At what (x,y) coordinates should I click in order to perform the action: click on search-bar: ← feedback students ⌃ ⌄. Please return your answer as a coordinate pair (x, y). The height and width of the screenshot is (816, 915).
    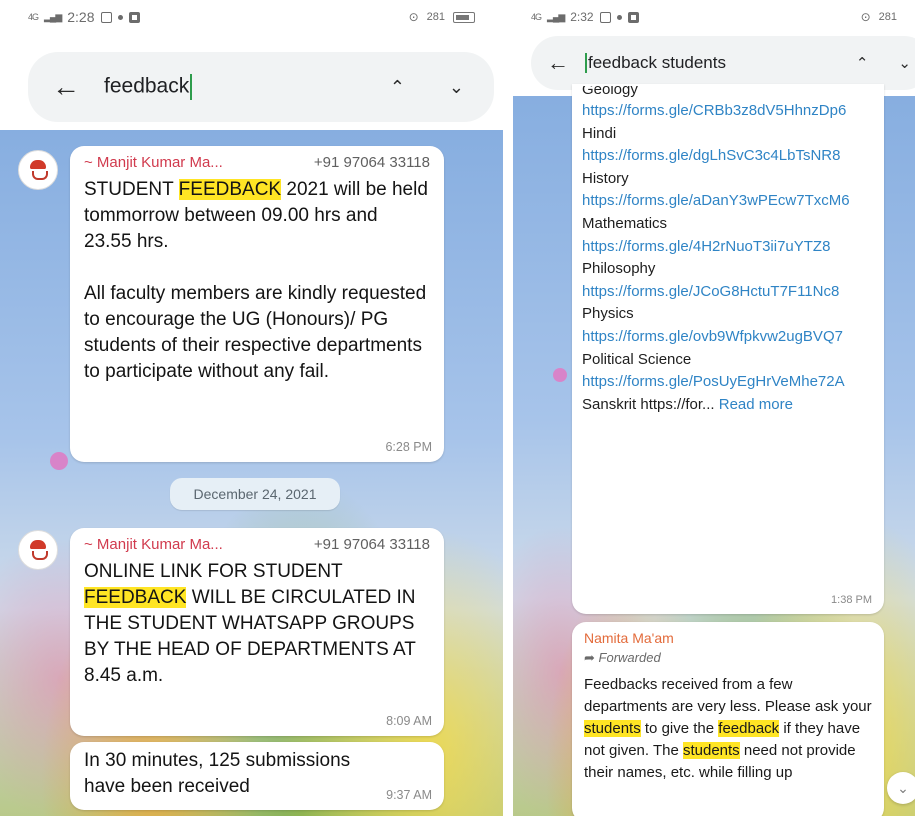
    Looking at the image, I should click on (723, 63).